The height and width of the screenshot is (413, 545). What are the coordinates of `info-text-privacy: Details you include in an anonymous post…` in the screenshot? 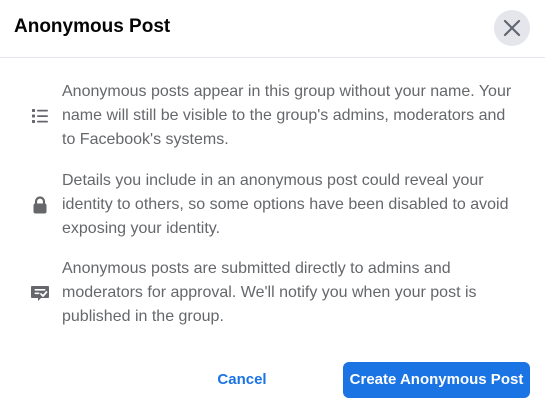 It's located at (285, 204).